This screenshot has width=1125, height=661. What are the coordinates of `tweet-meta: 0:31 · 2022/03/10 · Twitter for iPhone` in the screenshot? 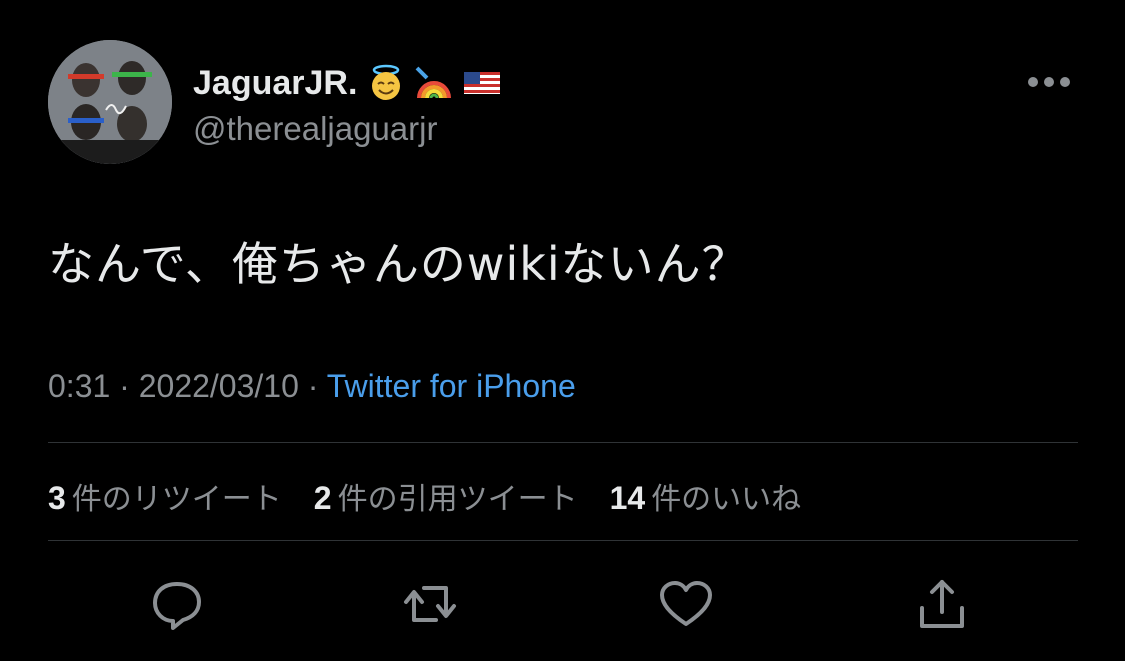 It's located at (312, 386).